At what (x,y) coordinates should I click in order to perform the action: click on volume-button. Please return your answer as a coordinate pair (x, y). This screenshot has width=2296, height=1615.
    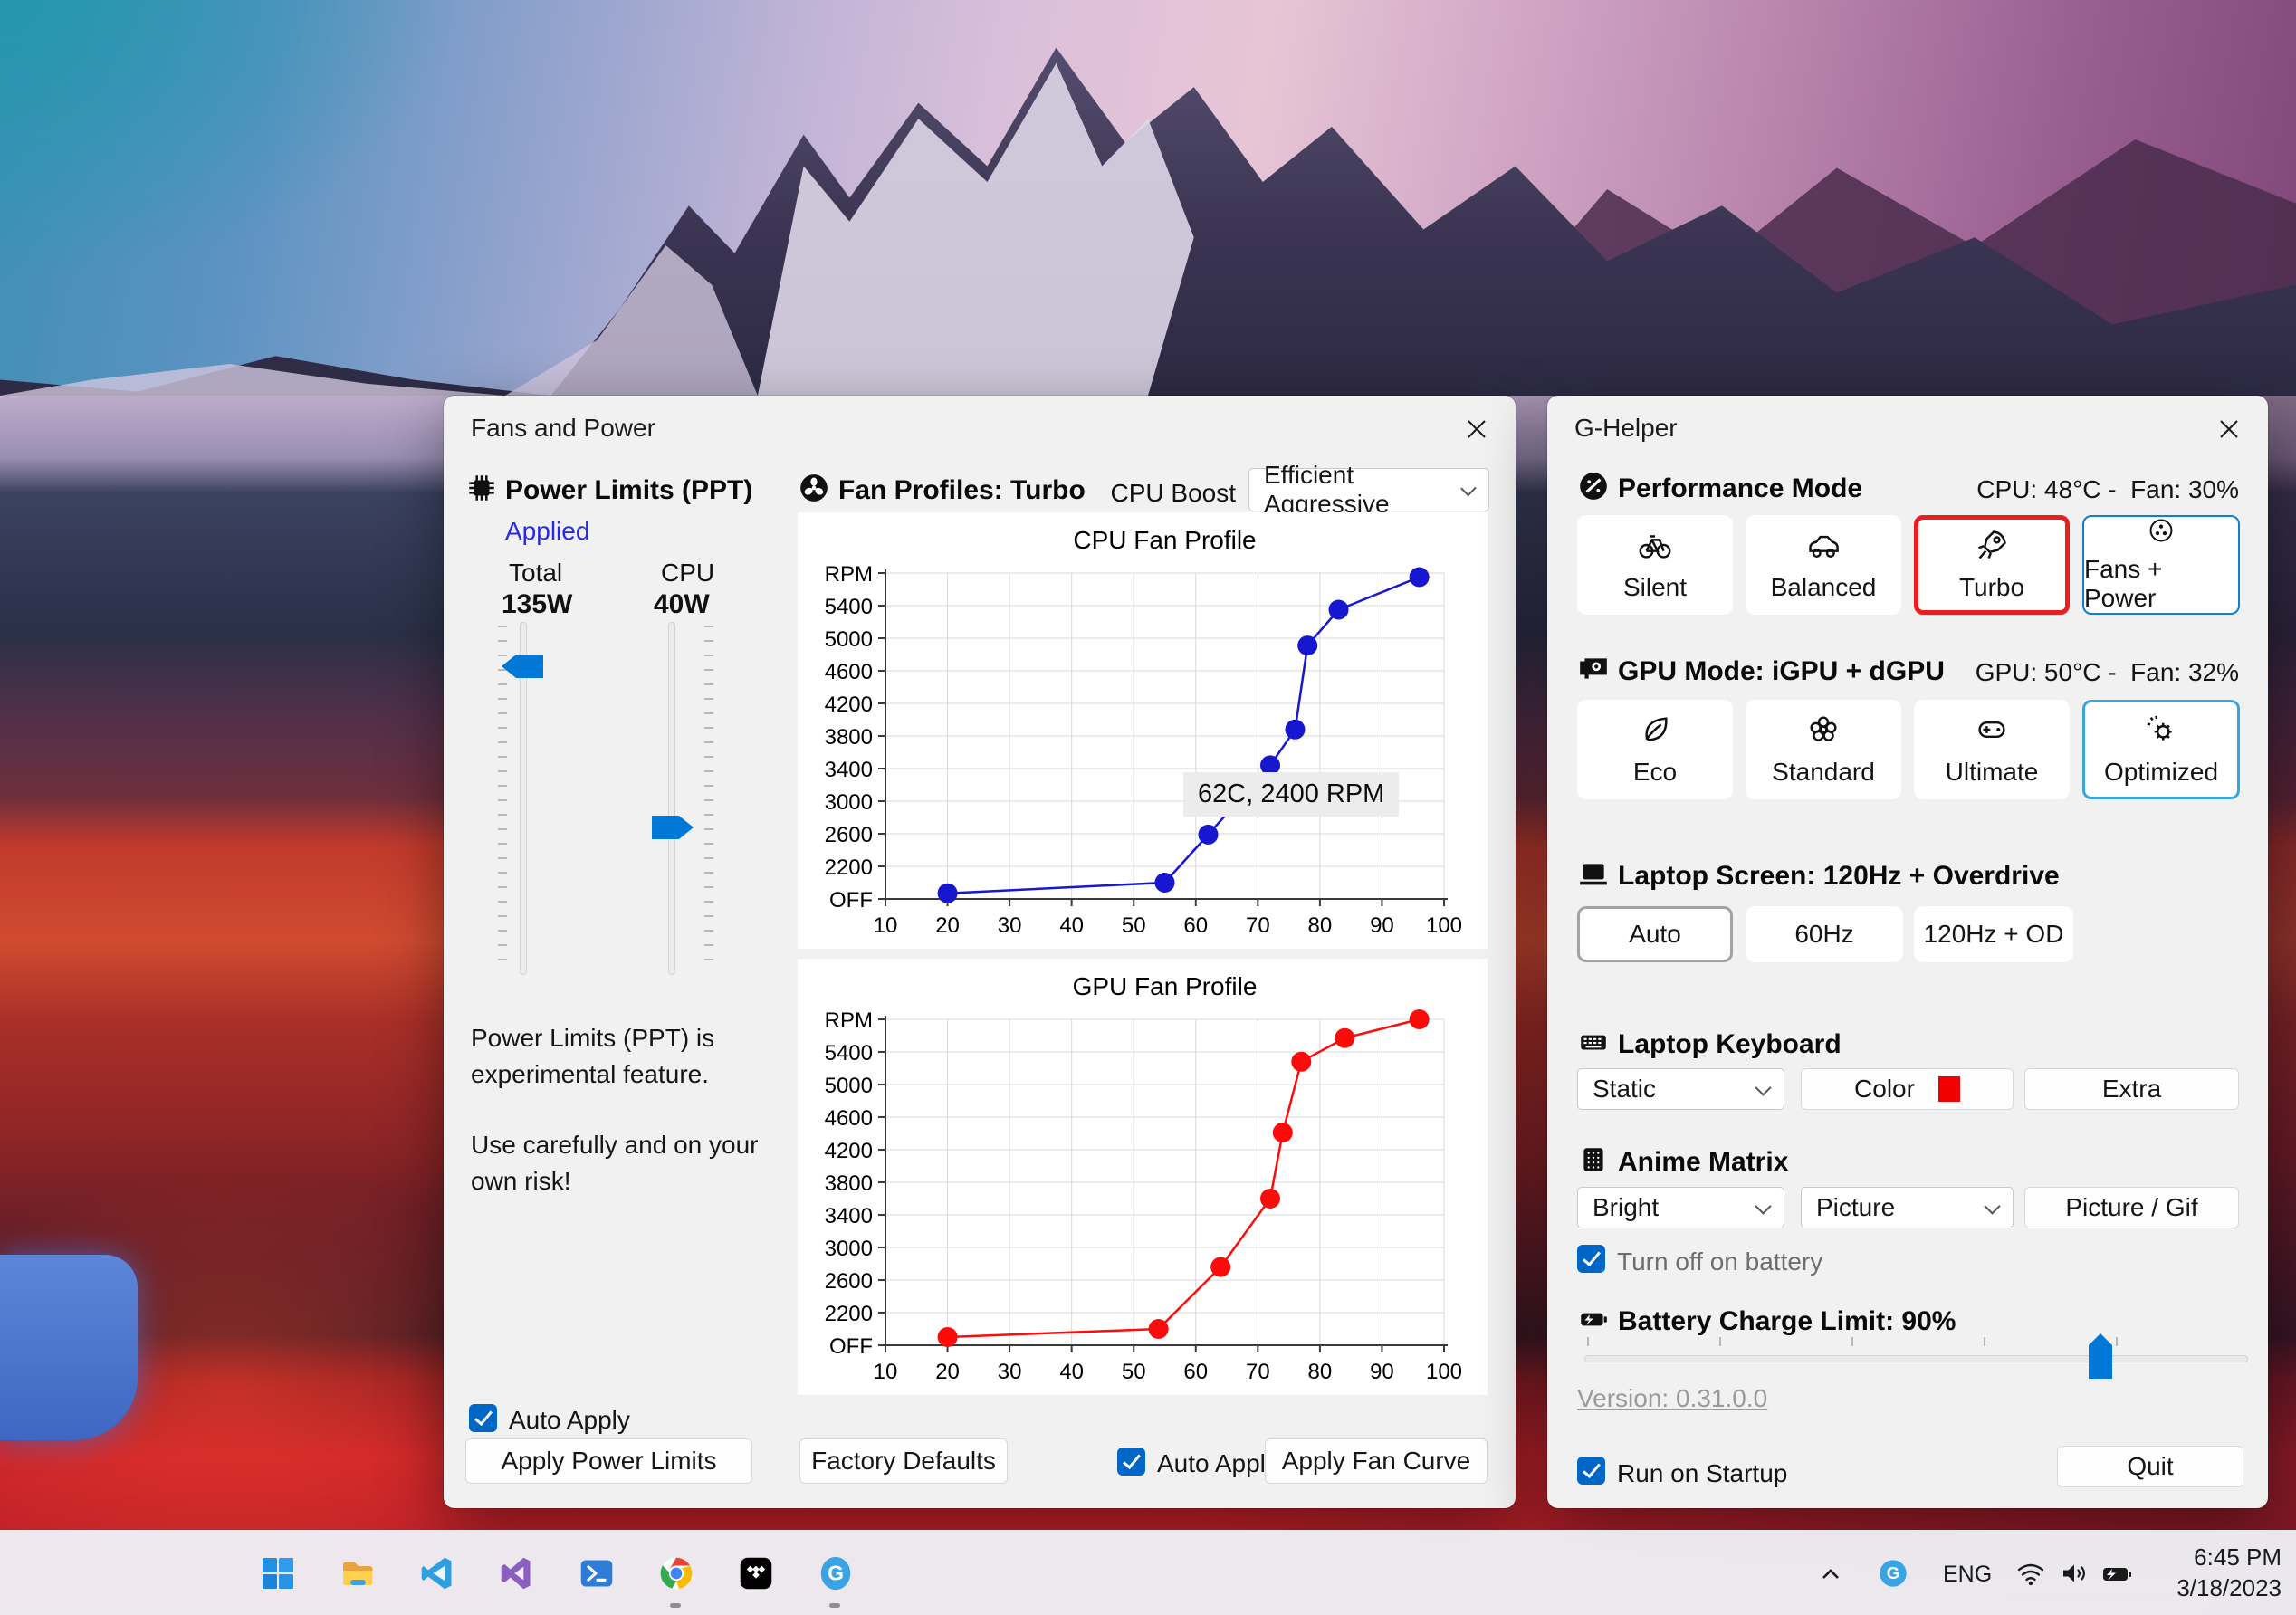
    Looking at the image, I should click on (2074, 1573).